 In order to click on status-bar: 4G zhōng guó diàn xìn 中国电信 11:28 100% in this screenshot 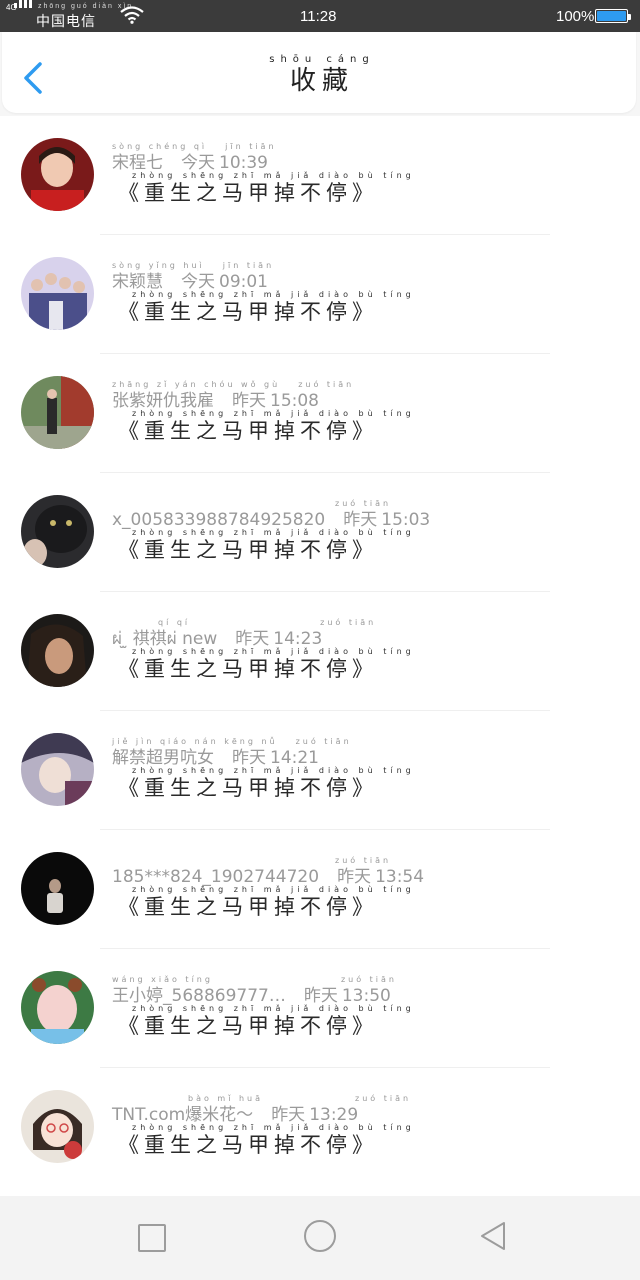, I will do `click(320, 16)`.